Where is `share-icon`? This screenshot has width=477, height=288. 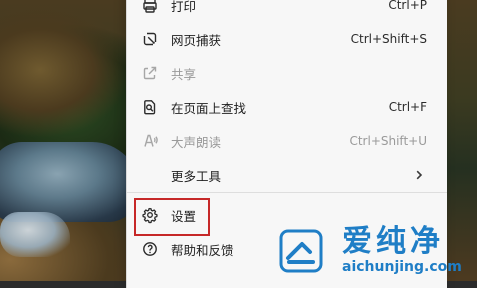 share-icon is located at coordinates (150, 73).